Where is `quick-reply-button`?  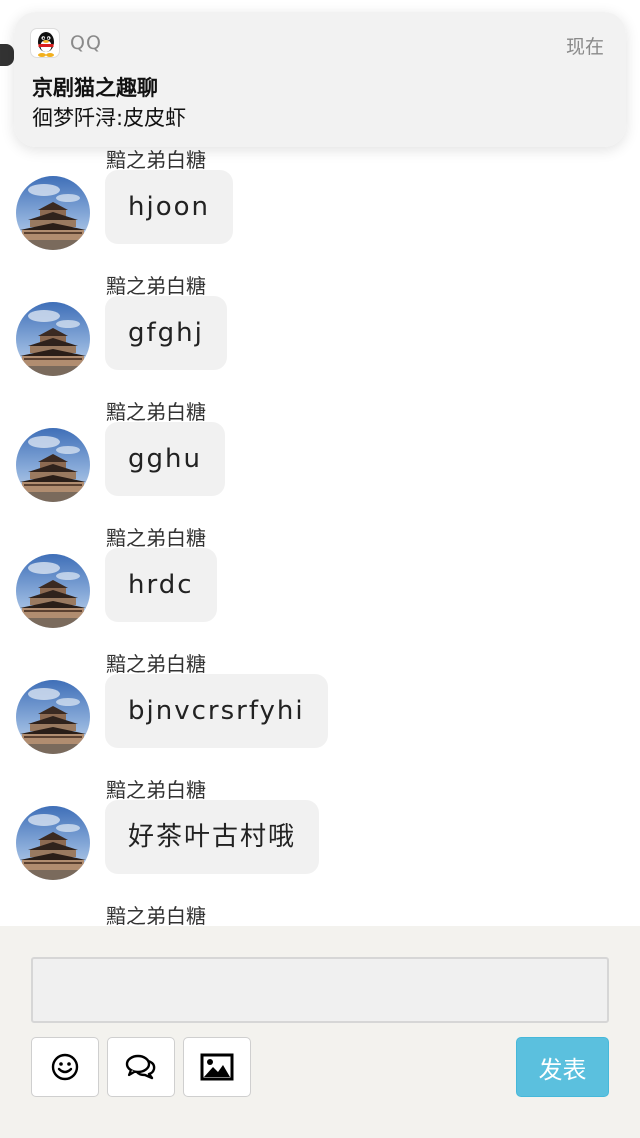 quick-reply-button is located at coordinates (141, 1067).